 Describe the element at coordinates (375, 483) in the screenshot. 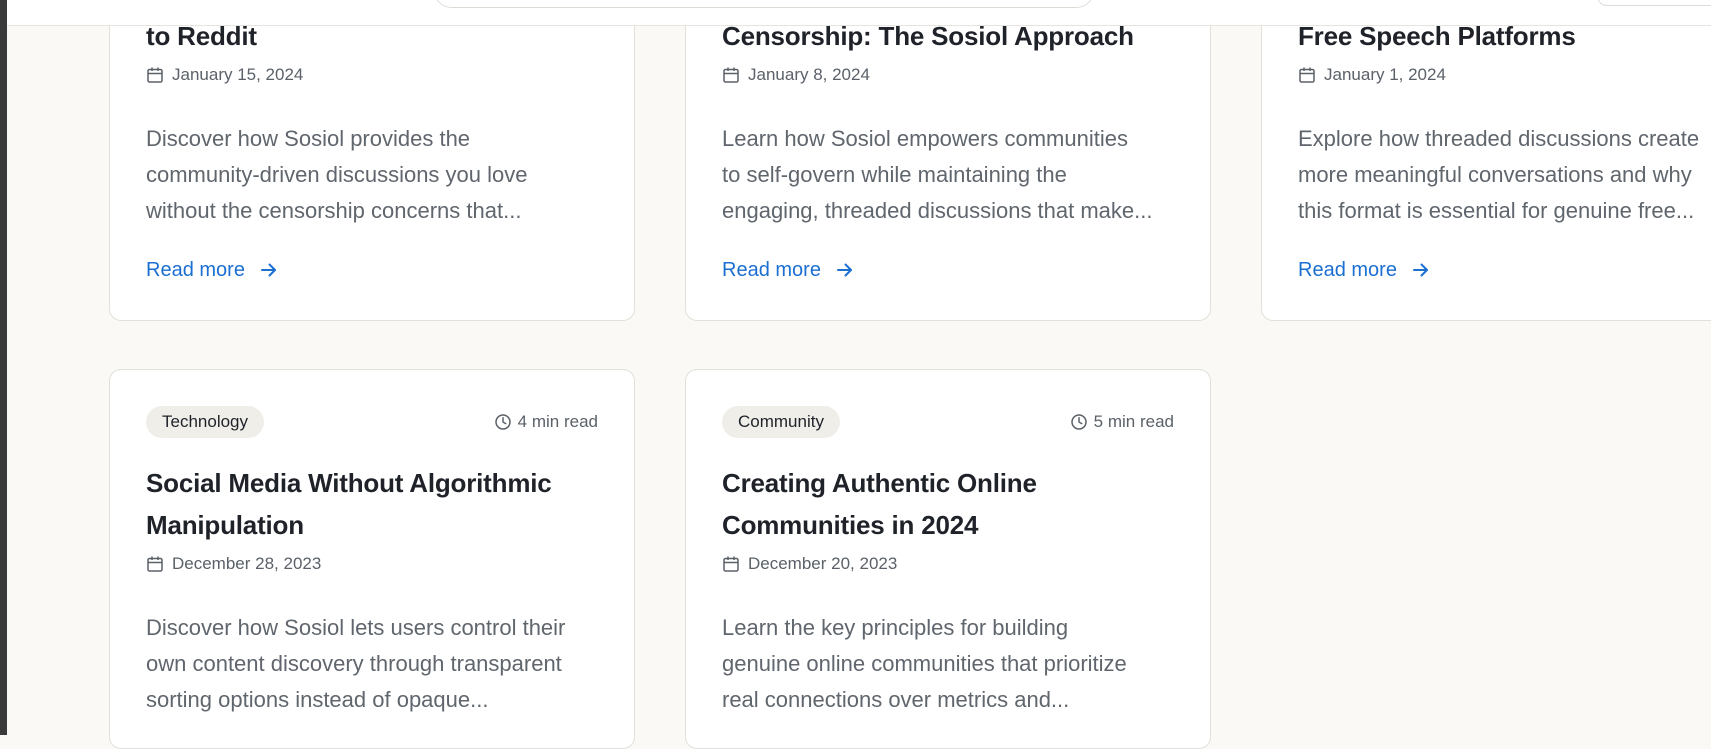

I see `post-title-line: Social Media Without Algorithmic` at that location.